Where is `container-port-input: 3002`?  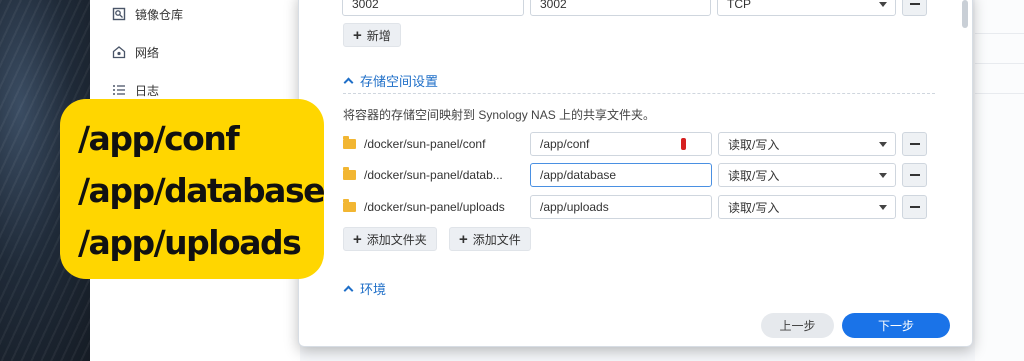
container-port-input: 3002 is located at coordinates (620, 8).